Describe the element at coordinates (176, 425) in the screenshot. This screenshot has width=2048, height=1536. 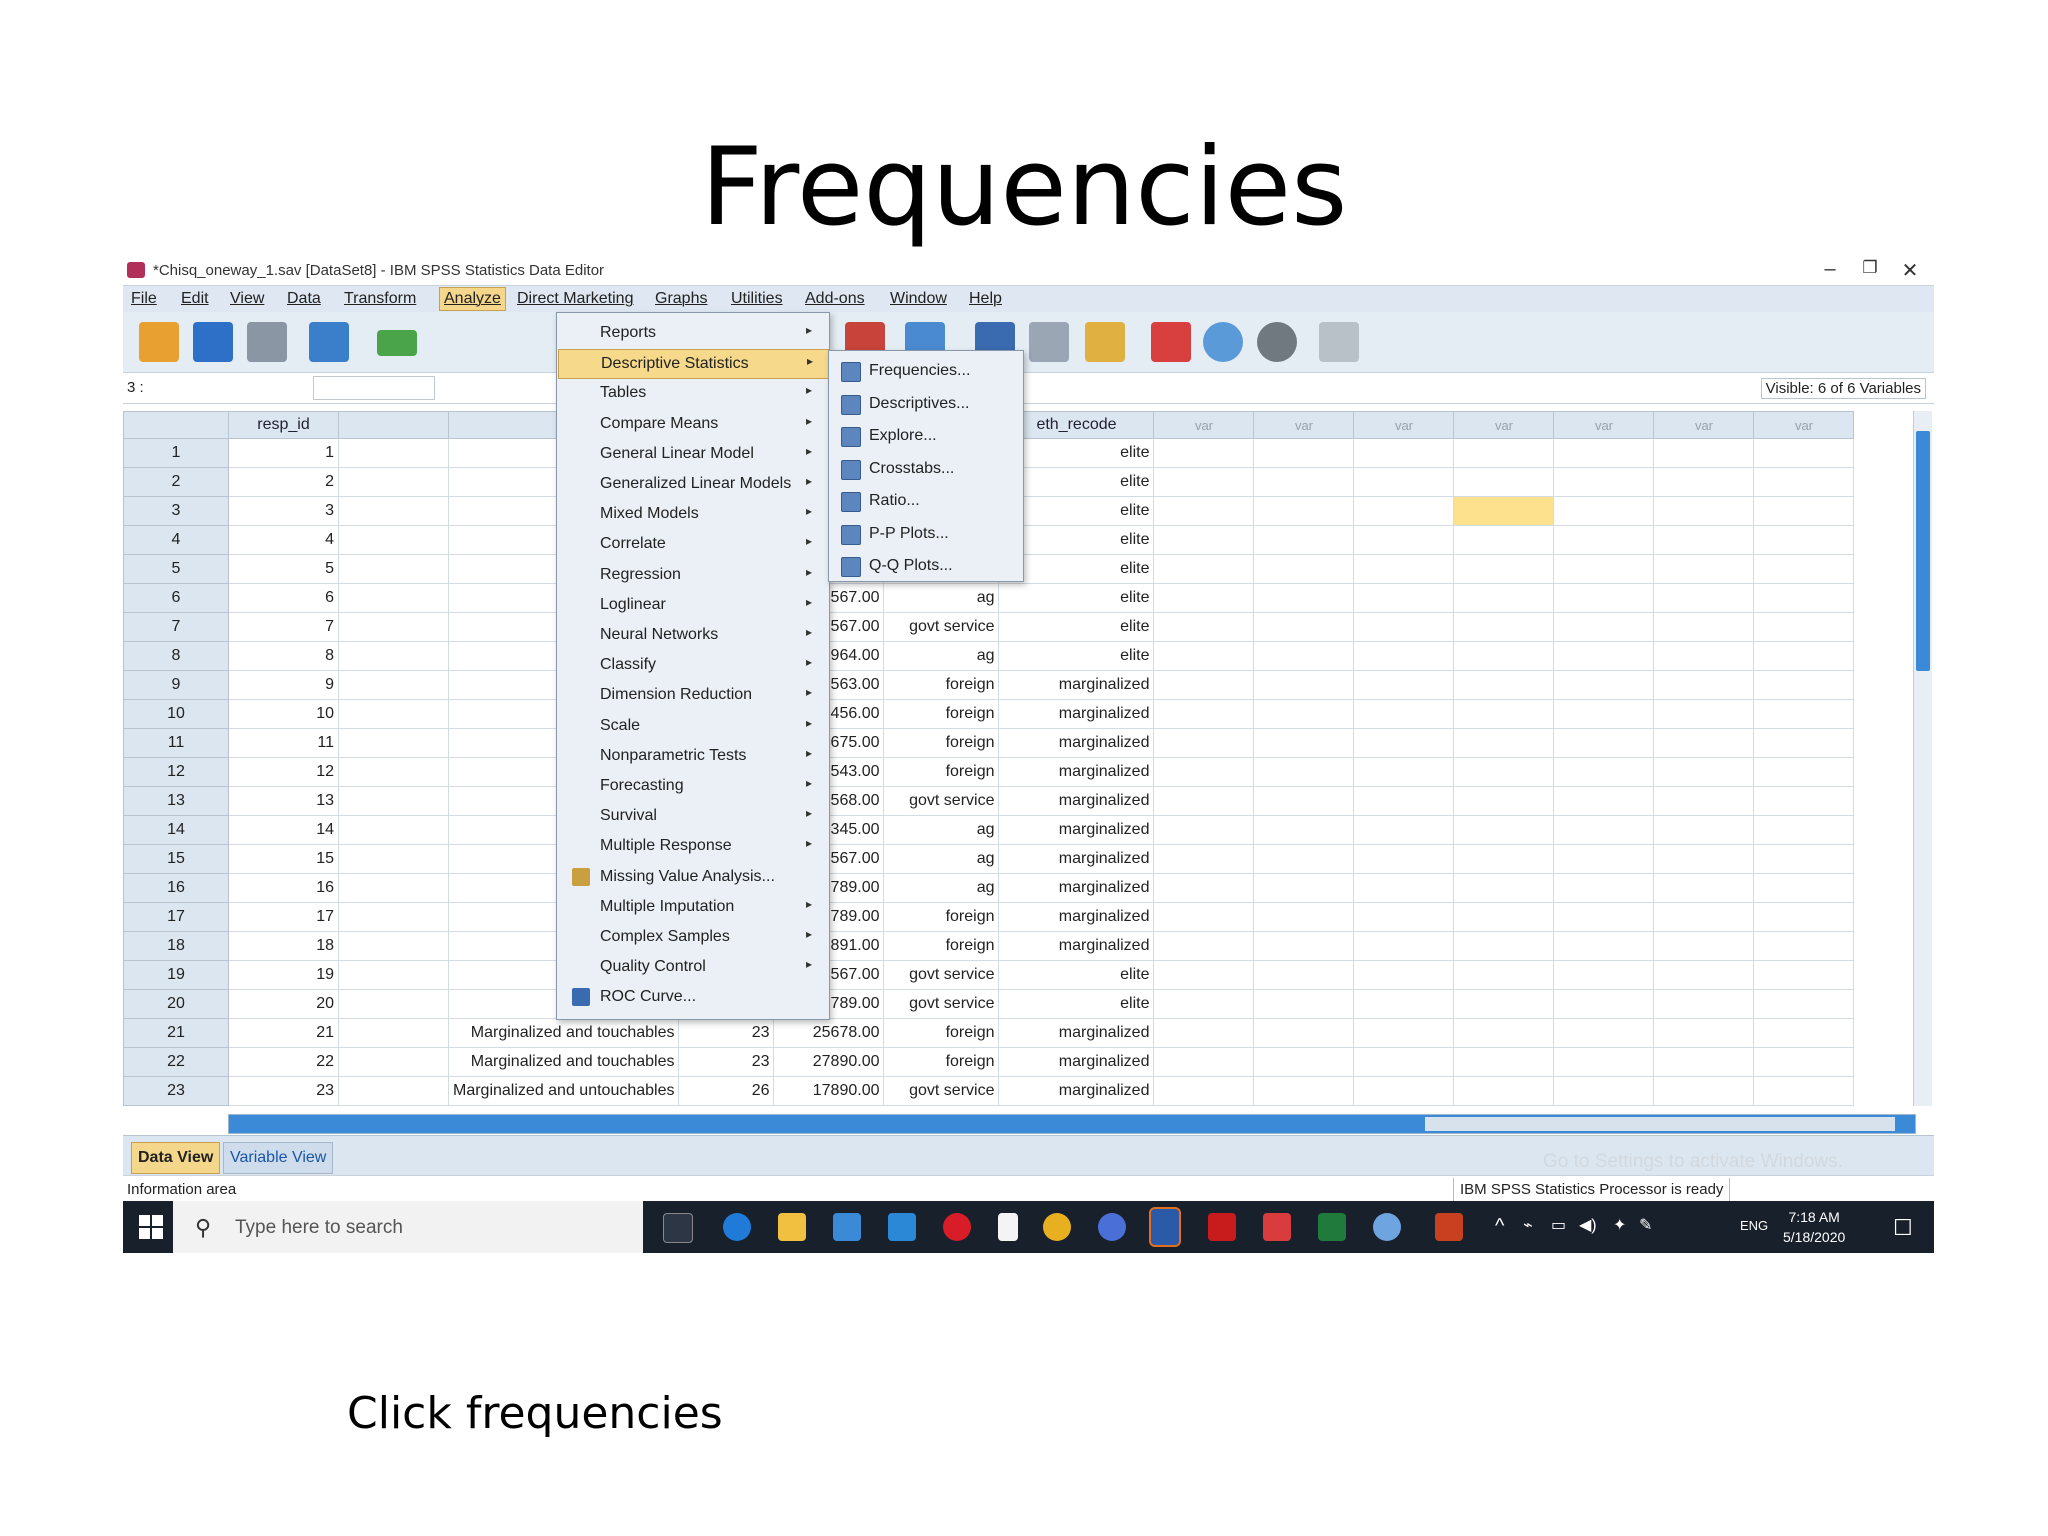
I see `corner-cell` at that location.